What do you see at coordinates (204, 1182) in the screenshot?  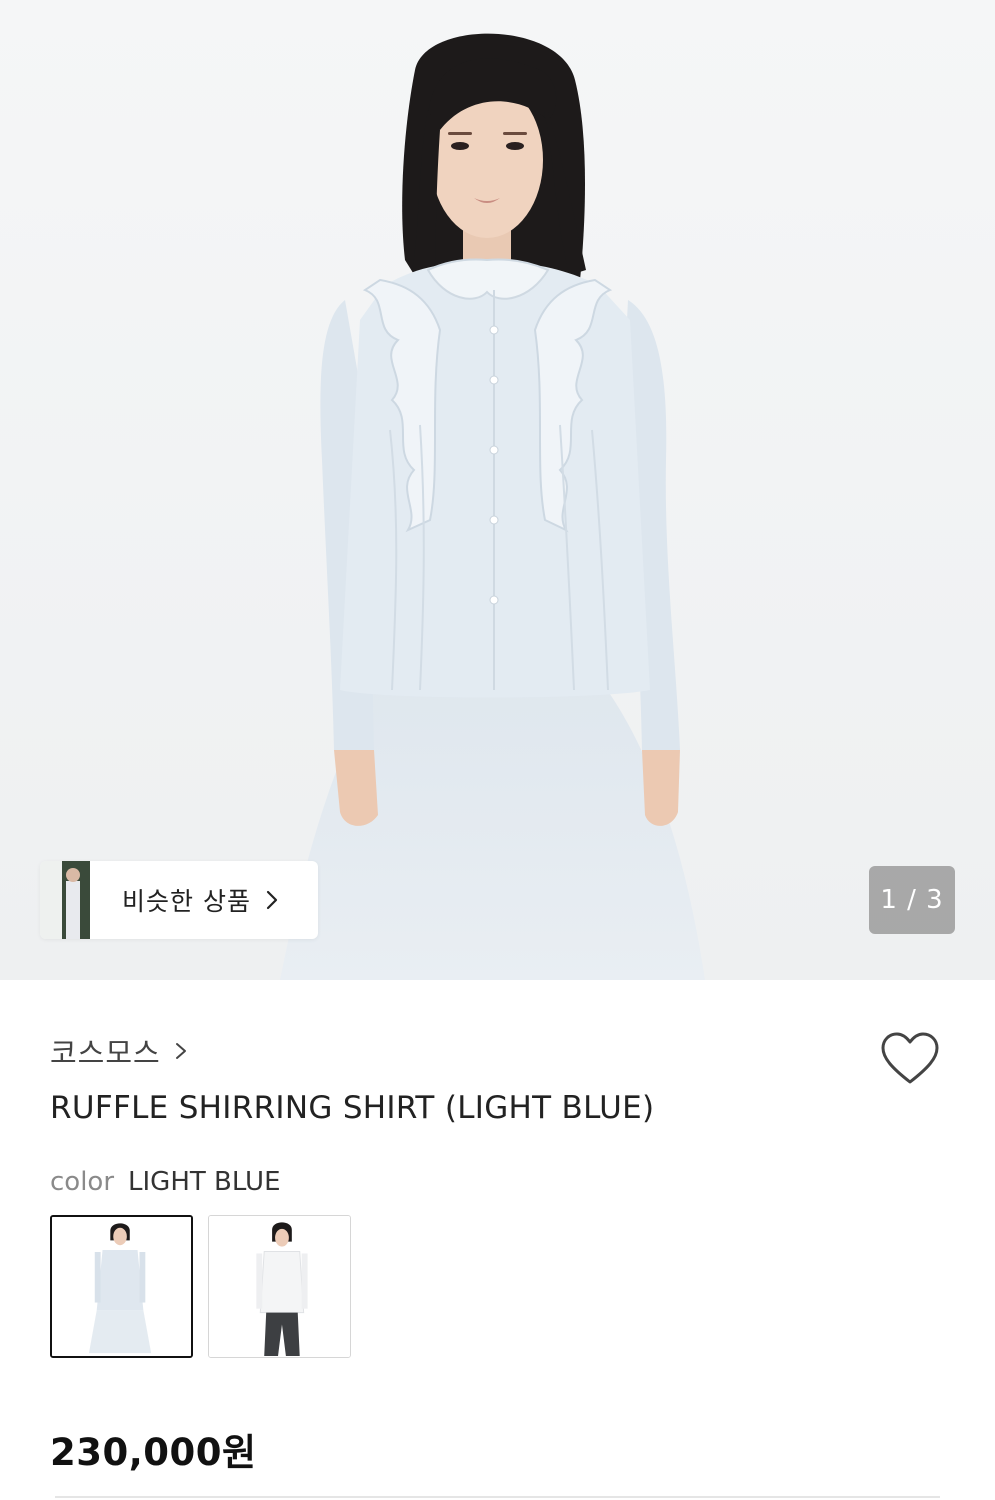 I see `selected-color-value: LIGHT BLUE` at bounding box center [204, 1182].